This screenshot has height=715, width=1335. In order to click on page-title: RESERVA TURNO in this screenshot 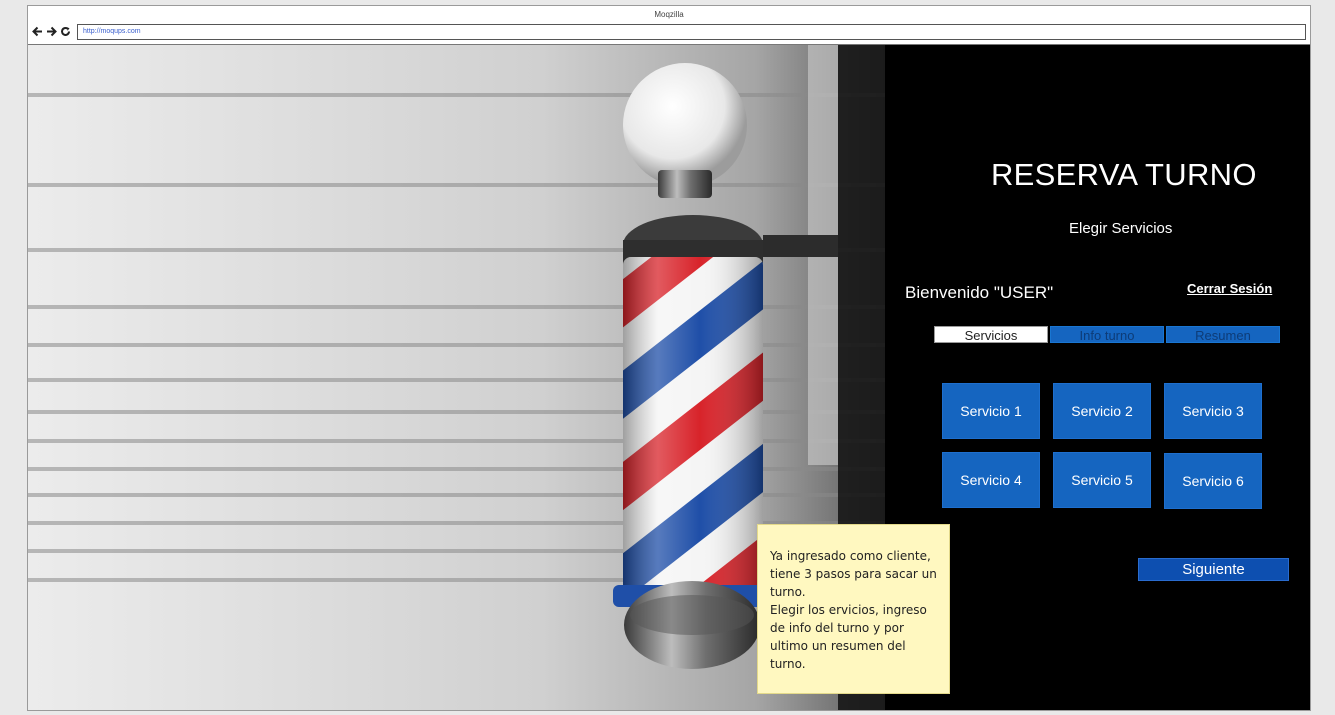, I will do `click(1124, 174)`.